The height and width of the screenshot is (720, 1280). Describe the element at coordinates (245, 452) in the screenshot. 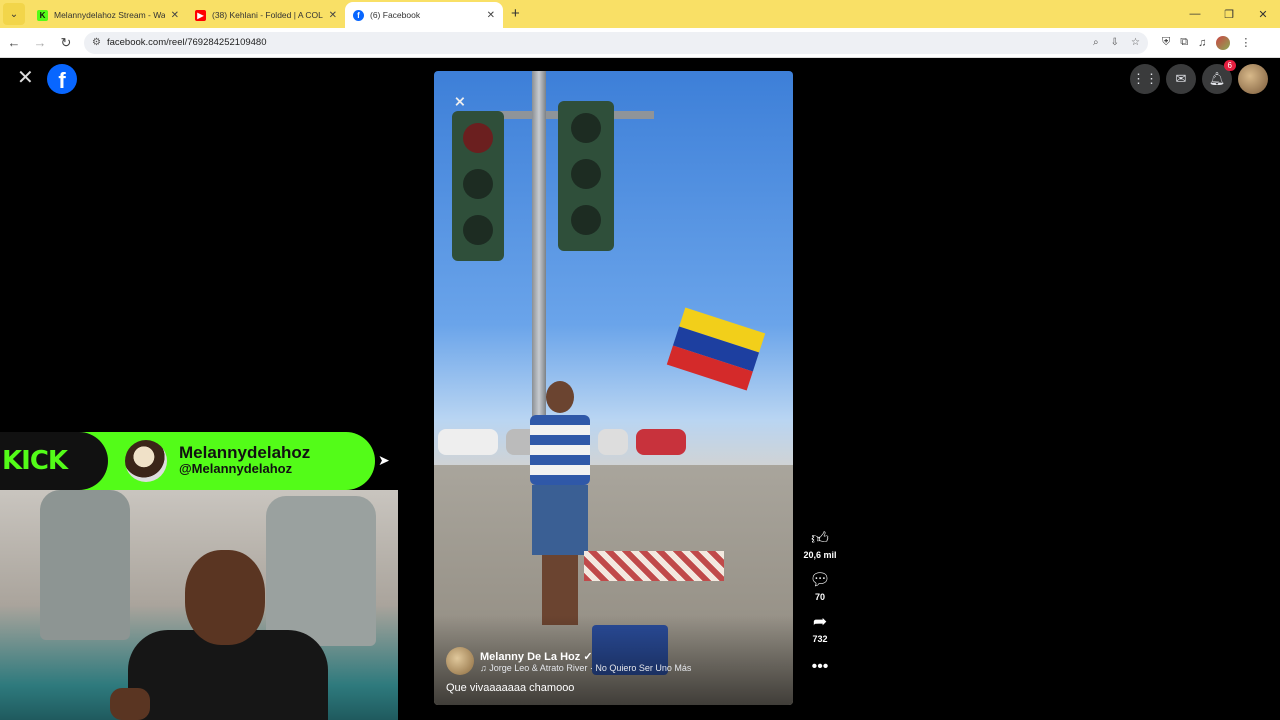

I see `streamer-name: Melannydelahoz` at that location.